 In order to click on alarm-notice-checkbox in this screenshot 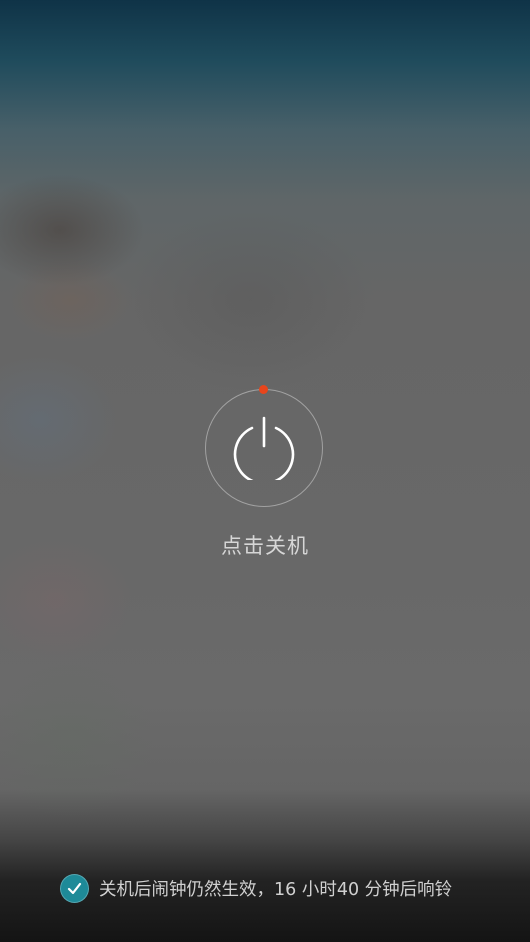, I will do `click(74, 888)`.